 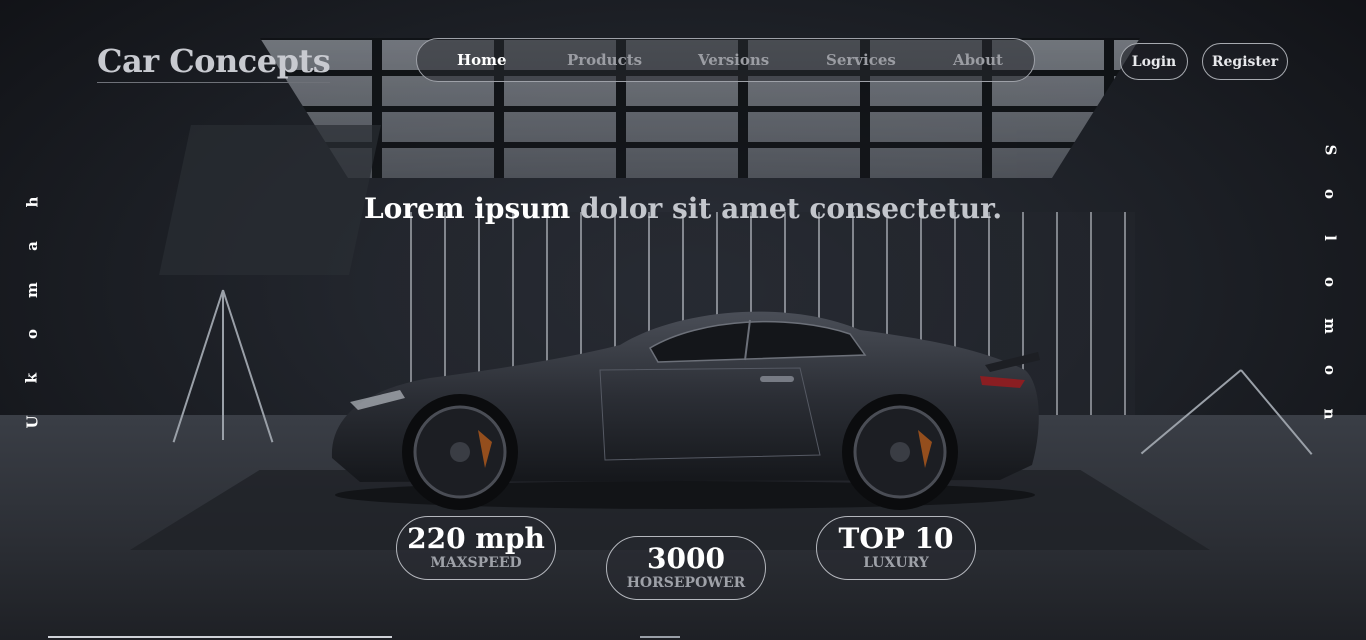 I want to click on hero-headline: Lorem ipsum dolor sit amet consectetur., so click(x=683, y=208).